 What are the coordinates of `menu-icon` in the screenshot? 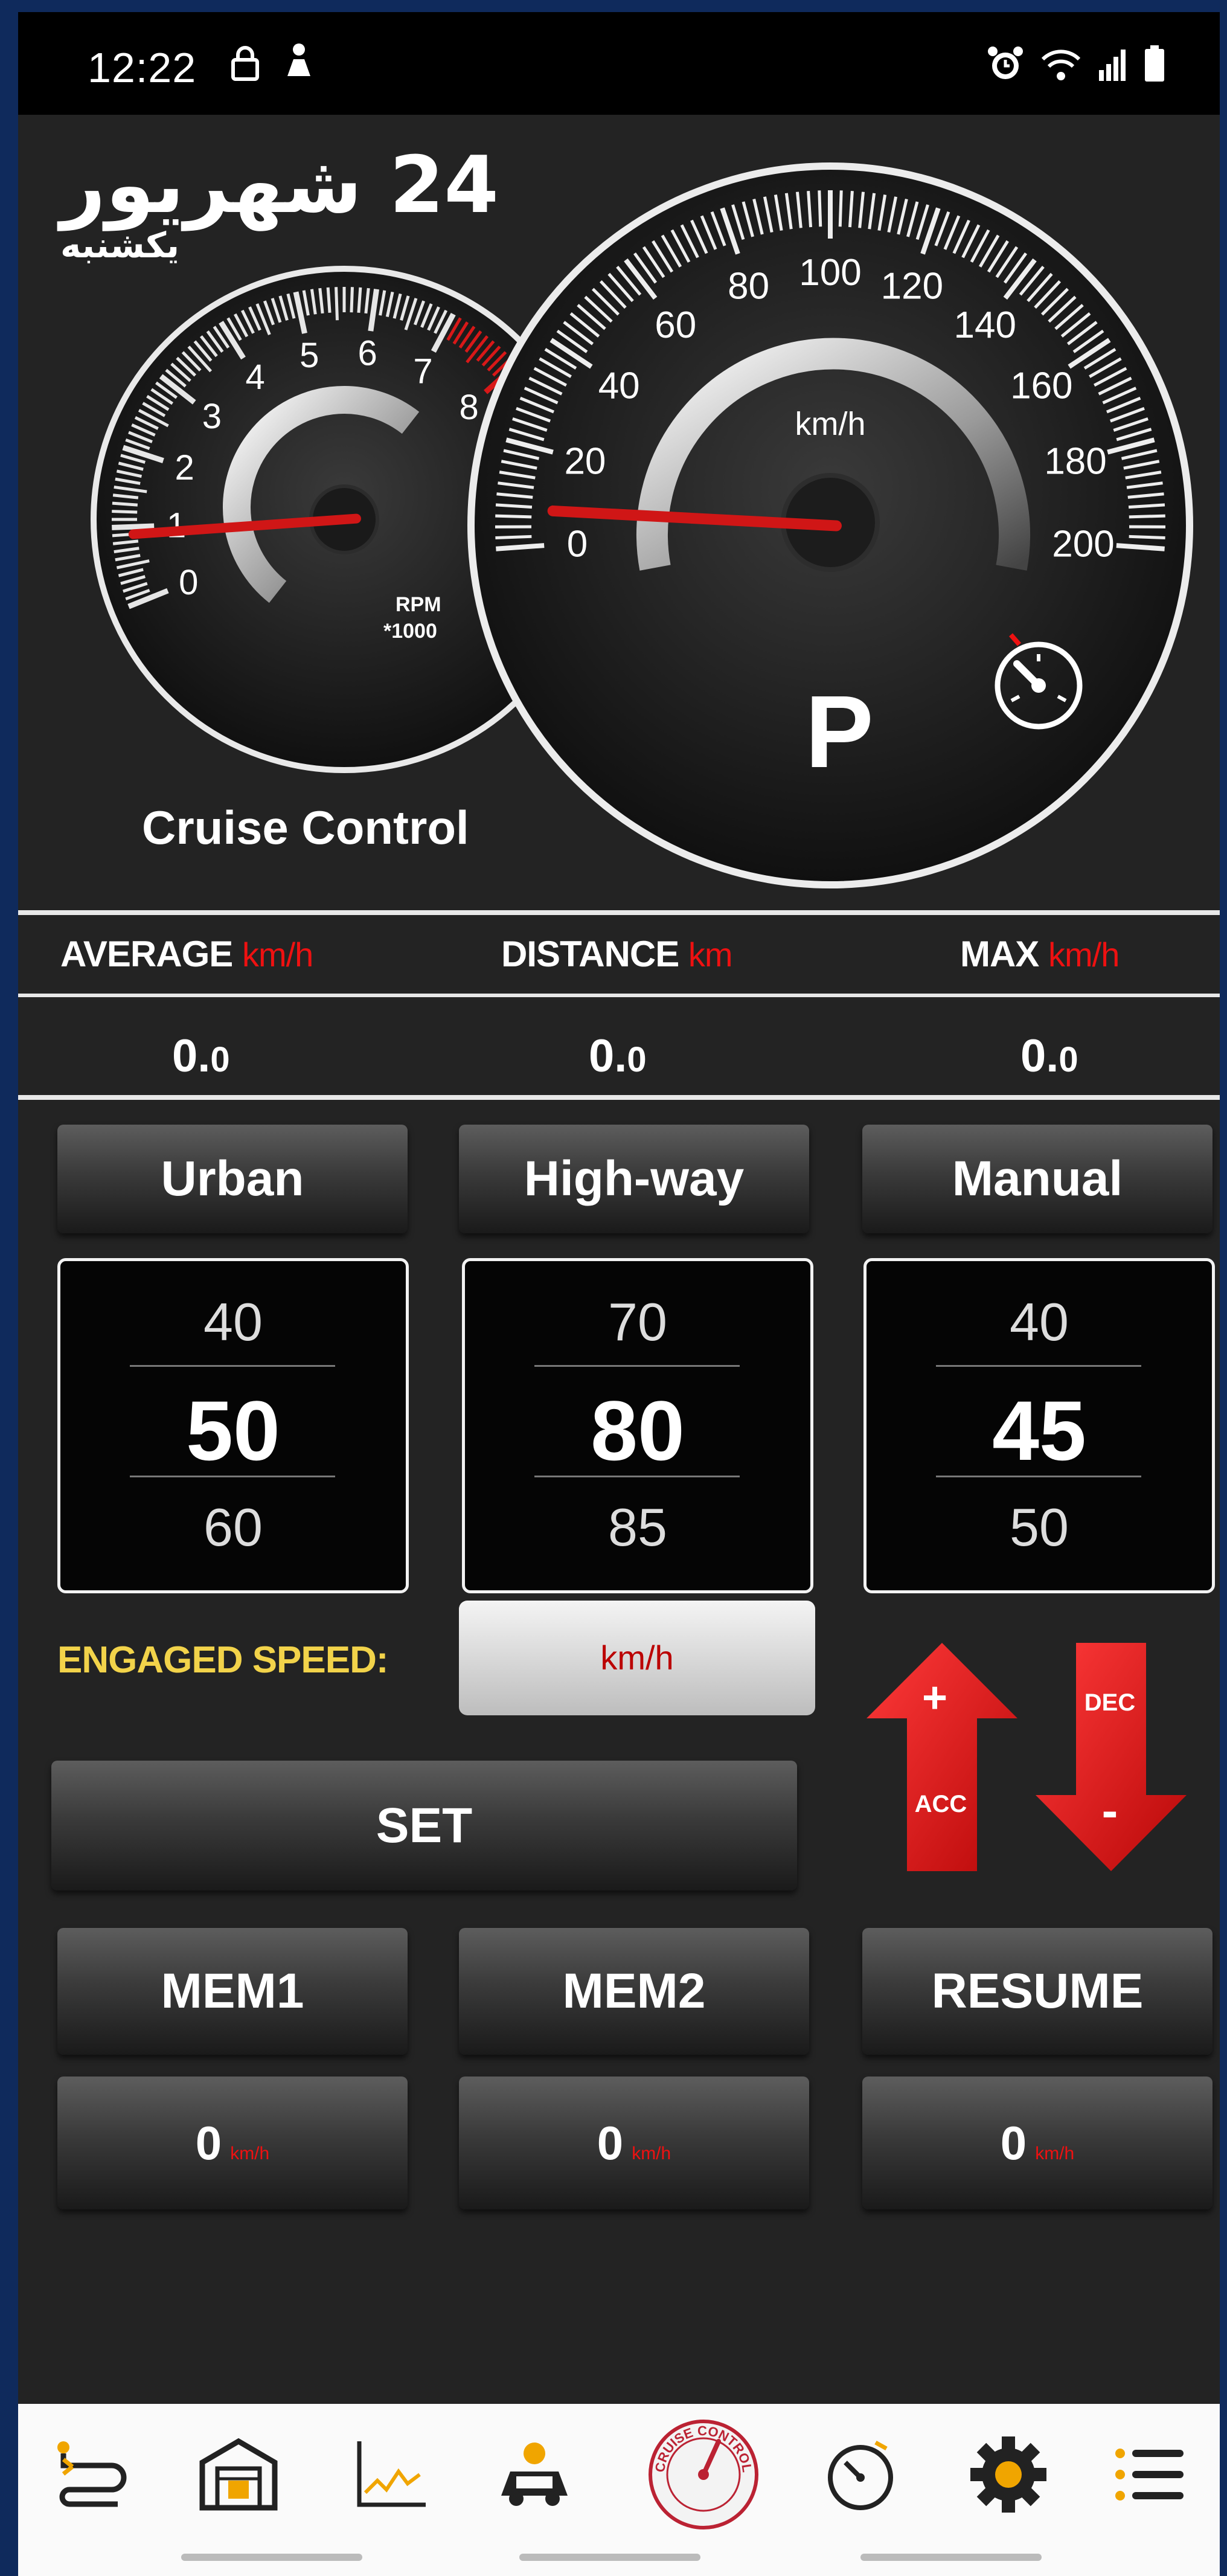 It's located at (1151, 2474).